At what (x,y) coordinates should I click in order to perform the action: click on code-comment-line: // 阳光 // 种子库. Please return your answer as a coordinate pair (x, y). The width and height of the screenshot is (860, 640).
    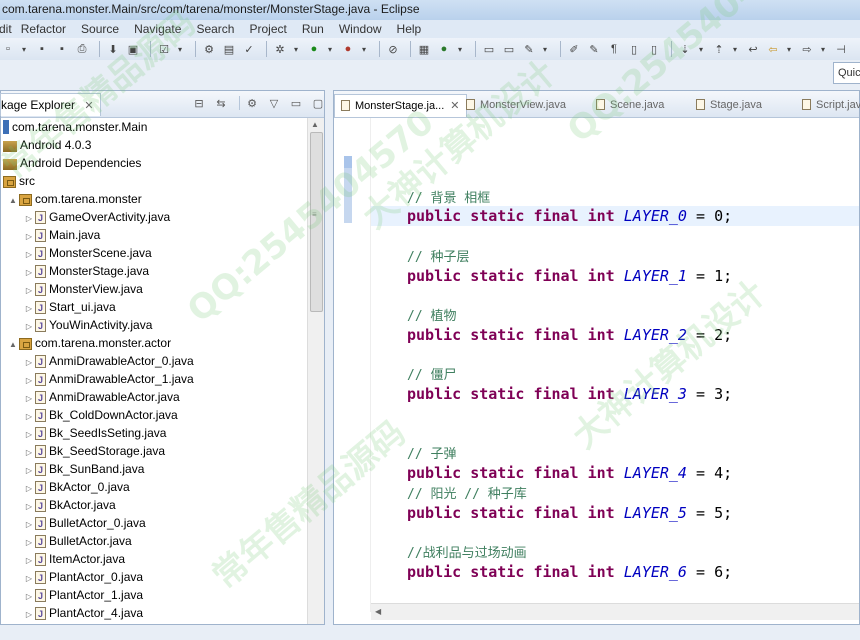
    Looking at the image, I should click on (467, 493).